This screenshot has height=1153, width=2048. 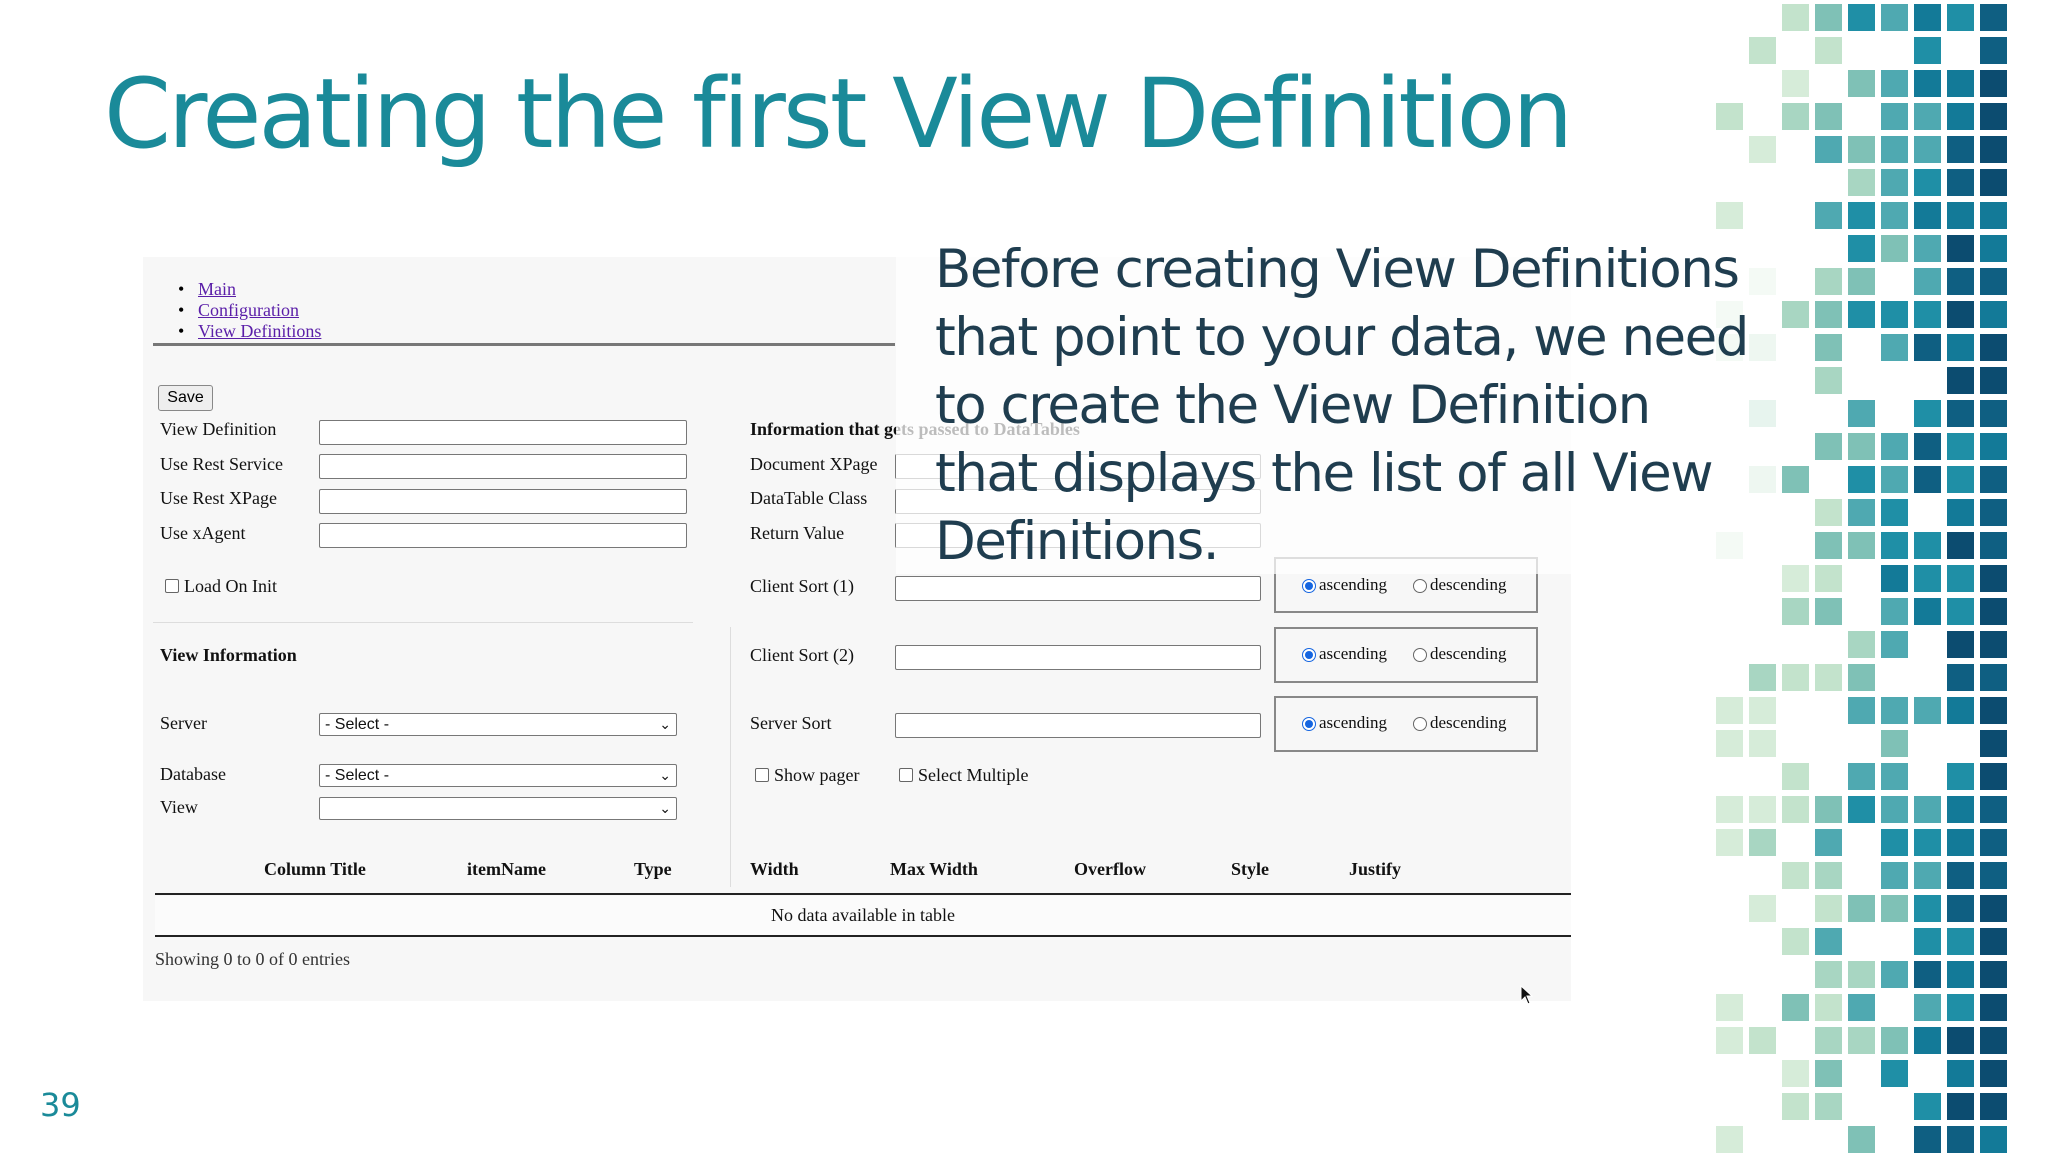 What do you see at coordinates (1468, 722) in the screenshot?
I see `server-sort-descending-label: descending` at bounding box center [1468, 722].